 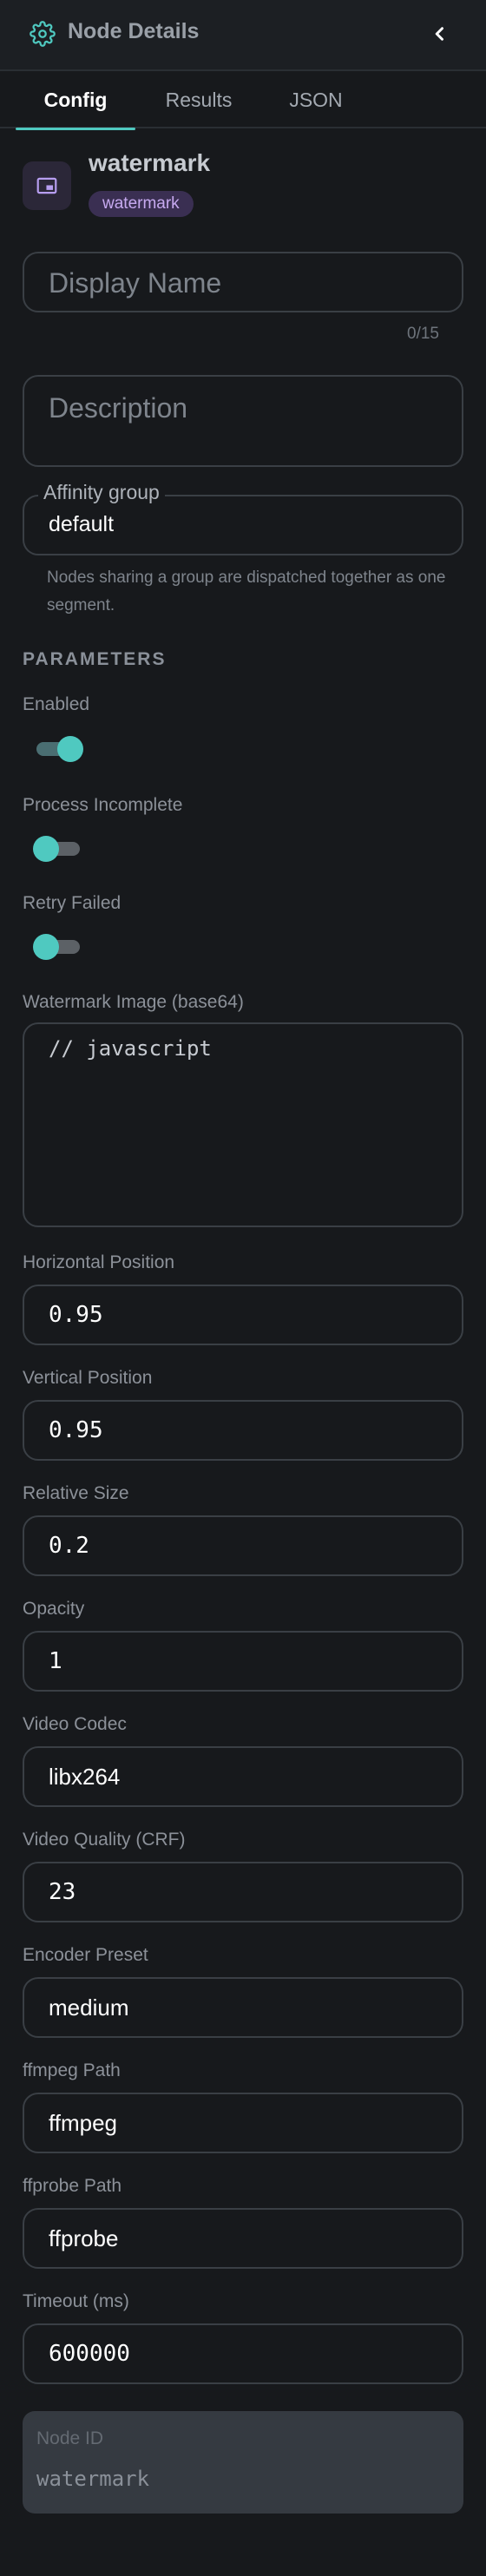 I want to click on process-incomplete-label: Process Incomplete, so click(x=103, y=805).